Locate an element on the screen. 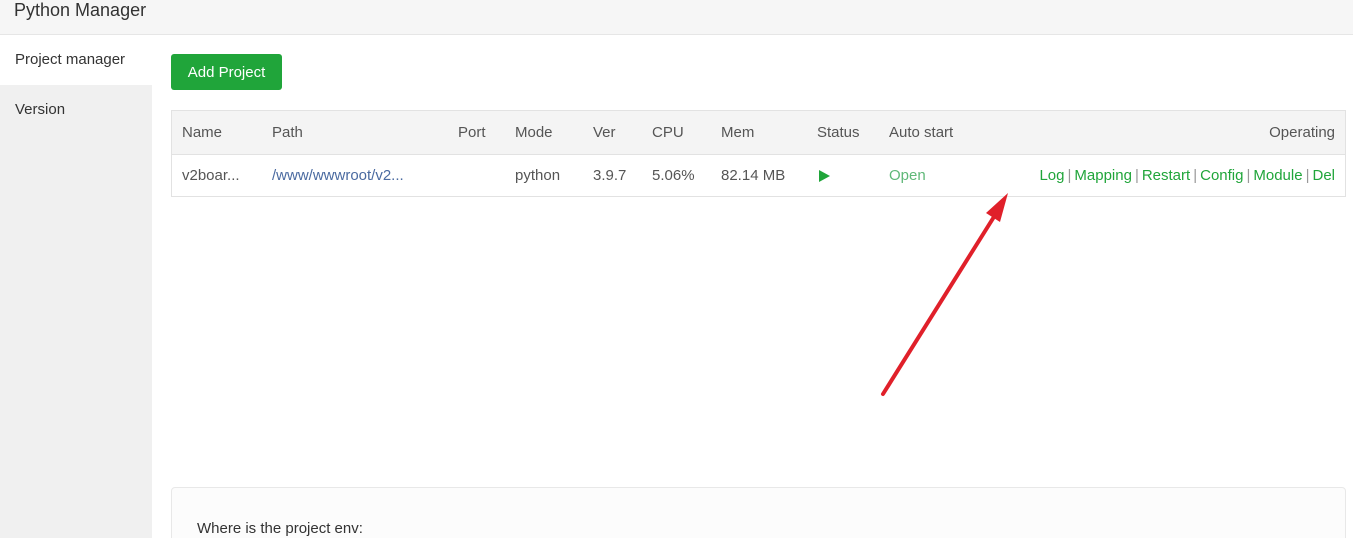 This screenshot has width=1353, height=538. module-link: Module is located at coordinates (1277, 175).